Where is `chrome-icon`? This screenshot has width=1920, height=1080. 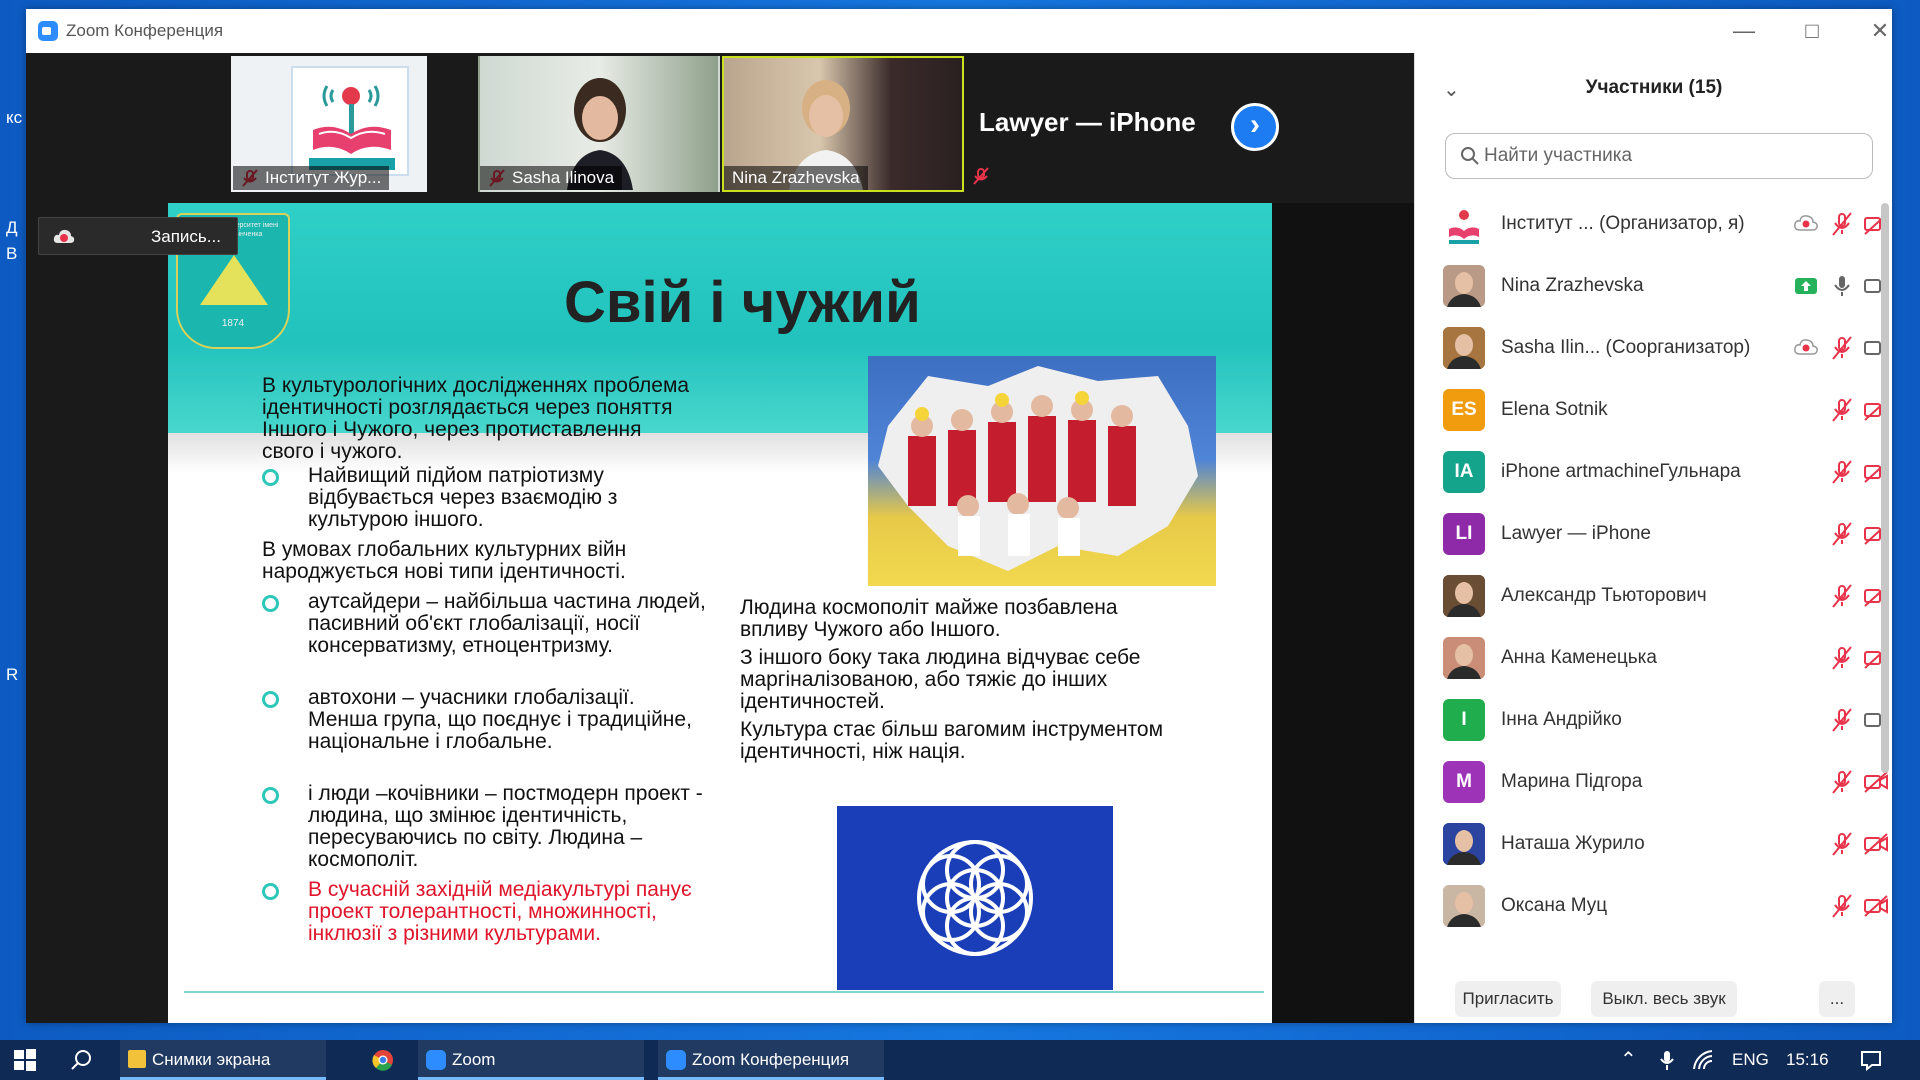 chrome-icon is located at coordinates (383, 1060).